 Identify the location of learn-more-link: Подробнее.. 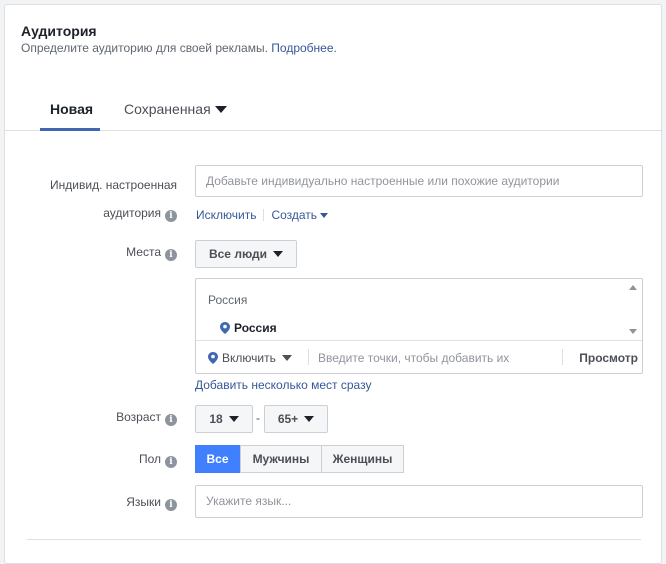
(304, 48).